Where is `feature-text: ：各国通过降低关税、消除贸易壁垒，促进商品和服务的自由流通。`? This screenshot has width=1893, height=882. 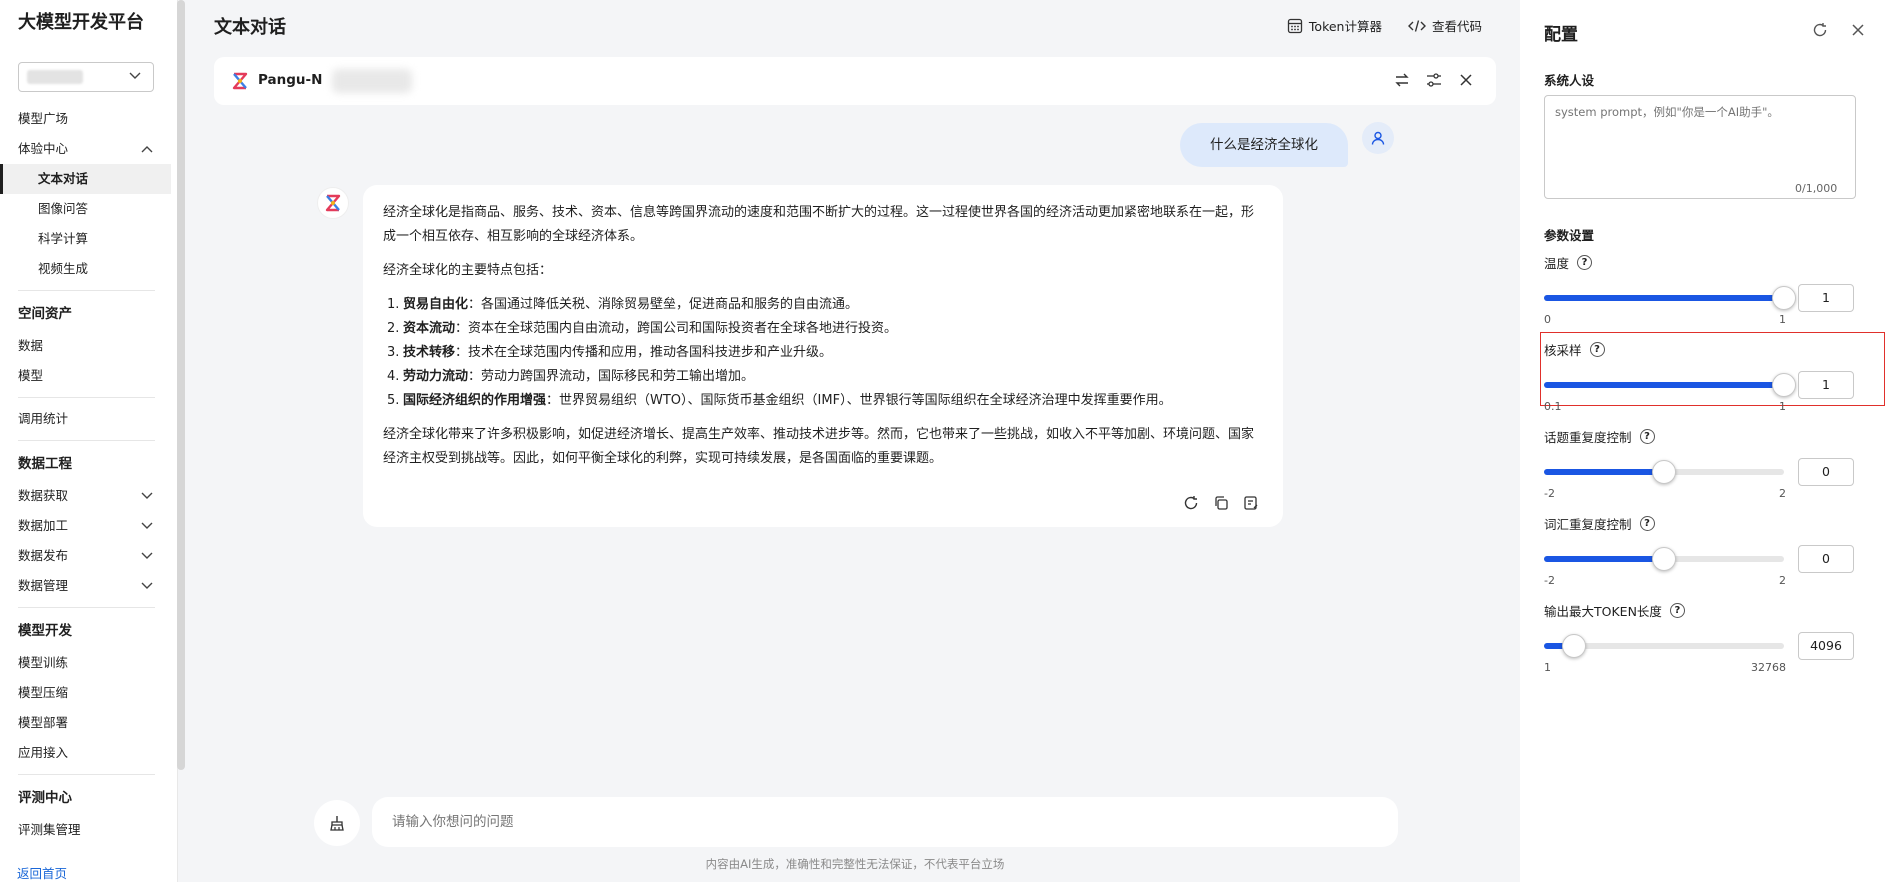
feature-text: ：各国通过降低关税、消除贸易壁垒，促进商品和服务的自由流通。 is located at coordinates (663, 304).